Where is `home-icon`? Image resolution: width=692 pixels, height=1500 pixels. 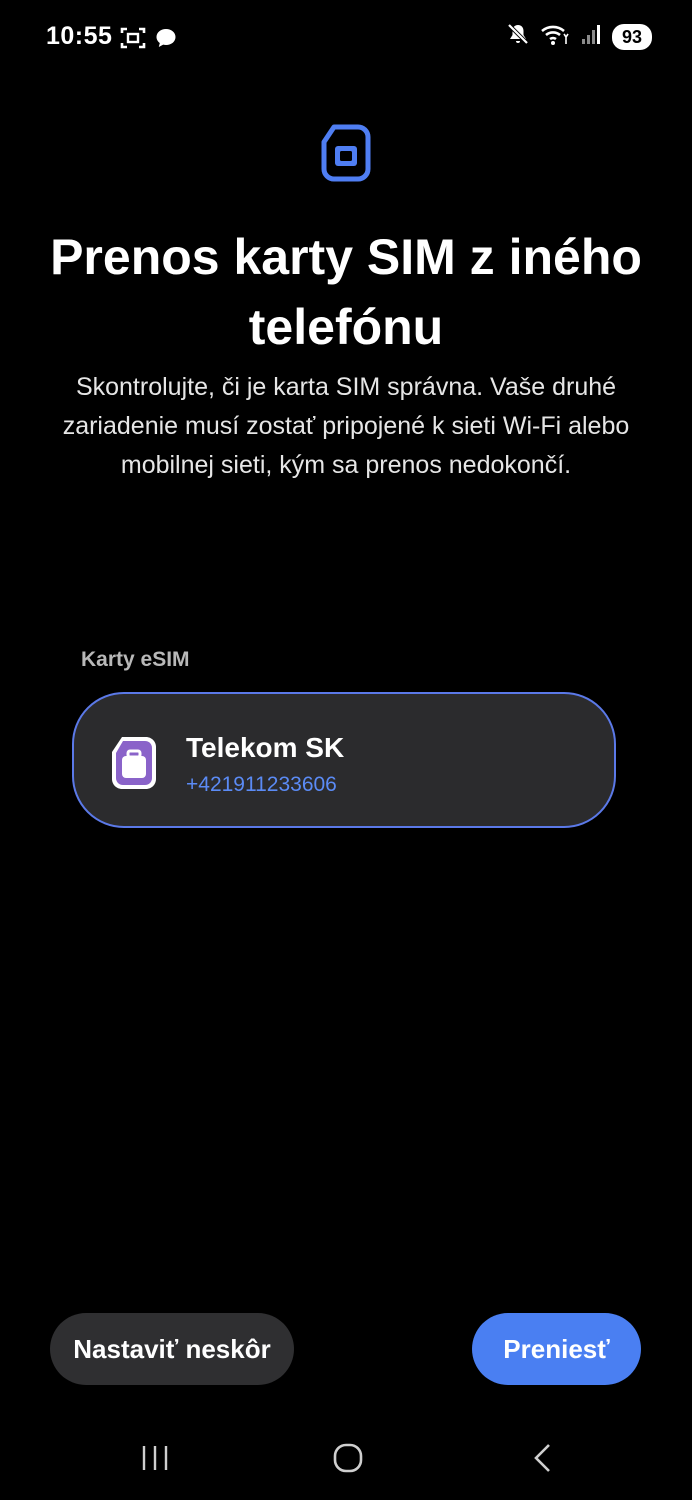
home-icon is located at coordinates (348, 1460).